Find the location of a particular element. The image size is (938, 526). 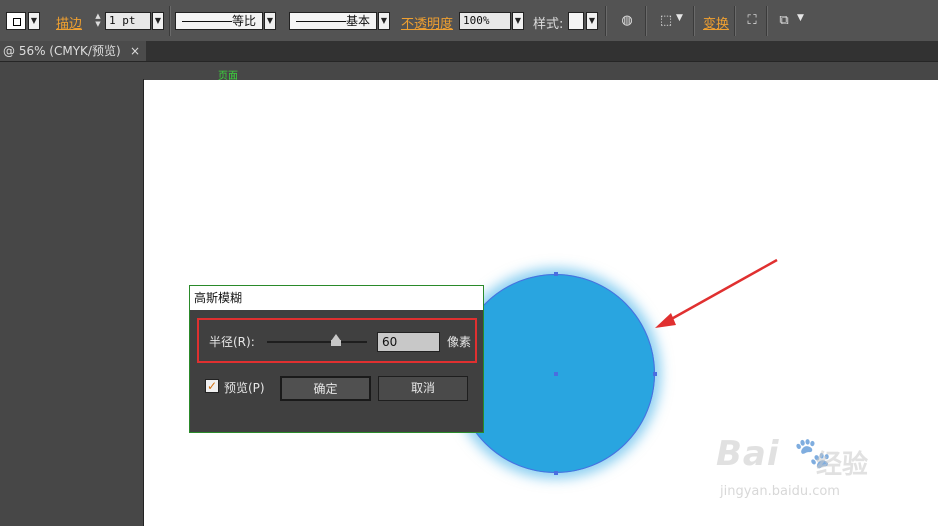

brush-select: 基本 is located at coordinates (333, 21).